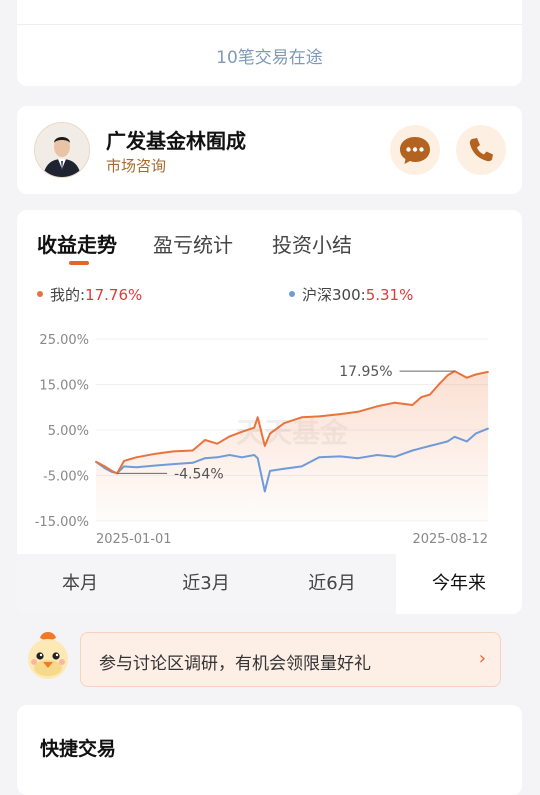  I want to click on legend-index-value: 5.31%, so click(389, 295).